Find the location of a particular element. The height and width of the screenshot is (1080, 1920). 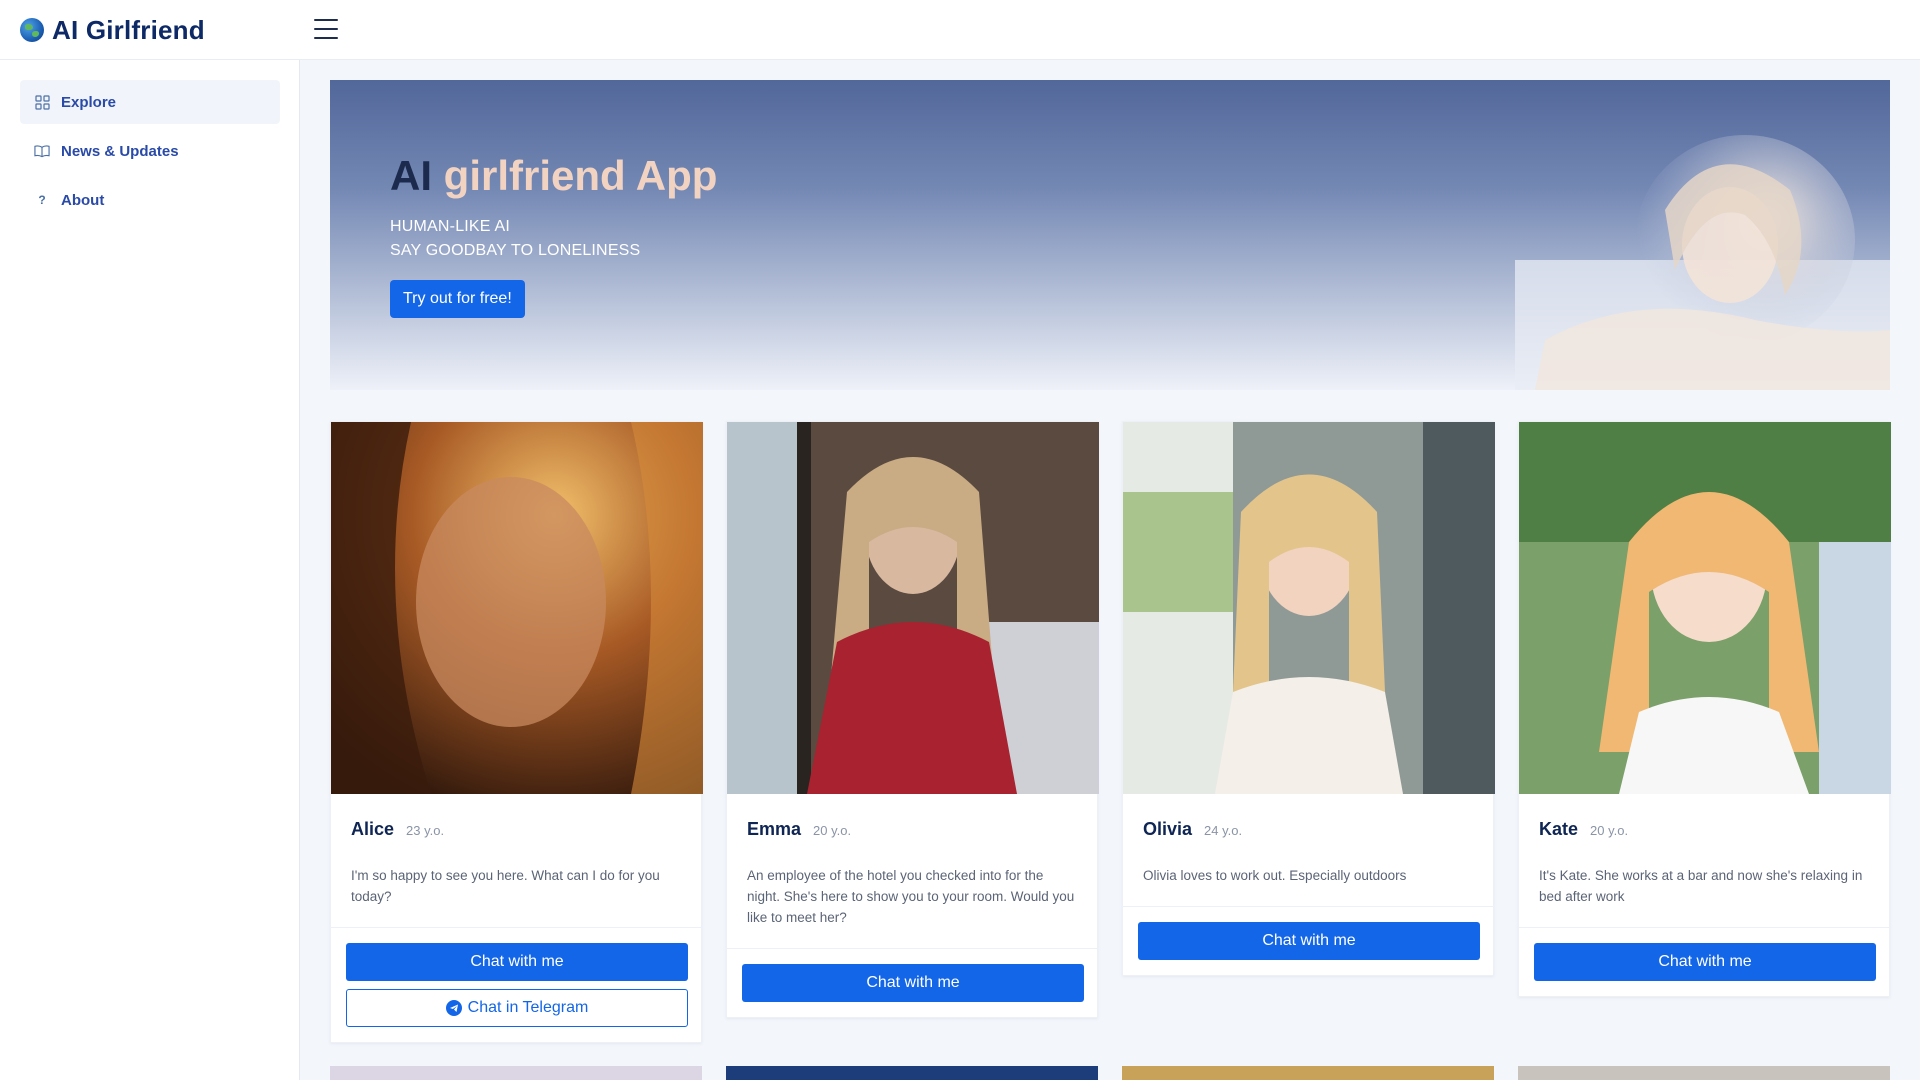

card-actions: Chat with me Chat in Telegram is located at coordinates (516, 985).